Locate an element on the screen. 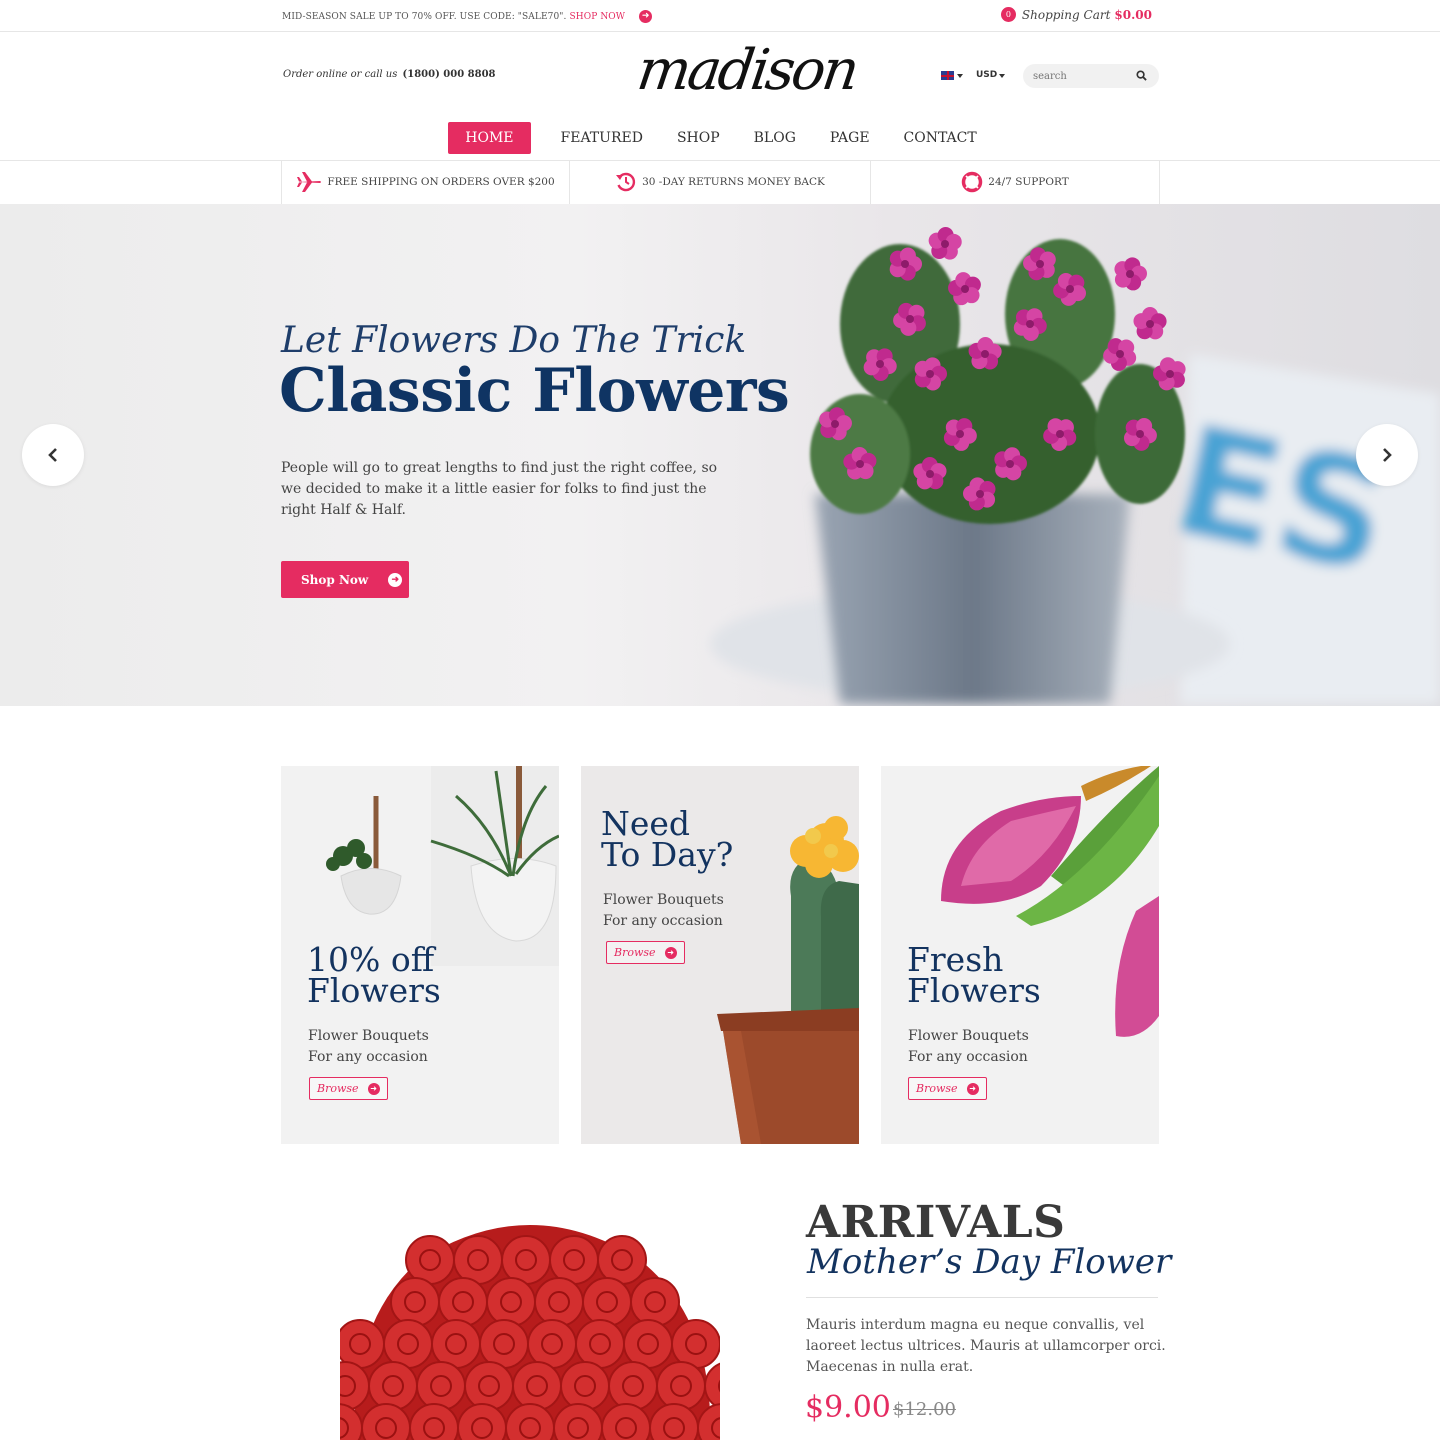 The image size is (1440, 1440). promo-shop-now-link: SHOP NOW is located at coordinates (598, 17).